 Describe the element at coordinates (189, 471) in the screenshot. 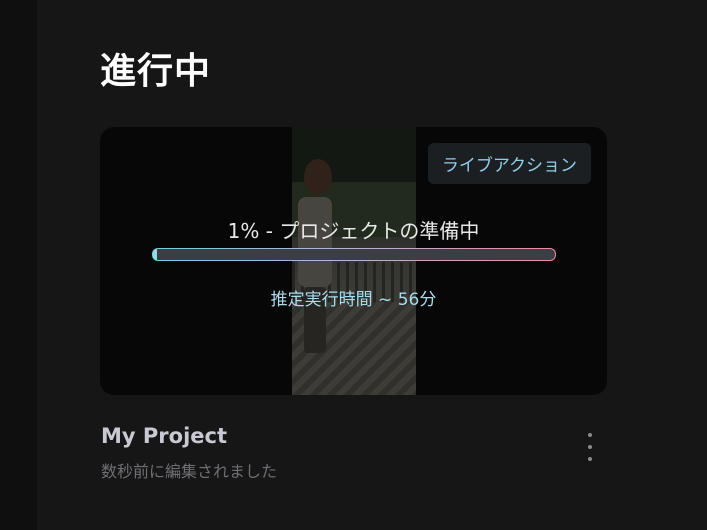

I see `project-edited-time: 数秒前に編集されました` at that location.